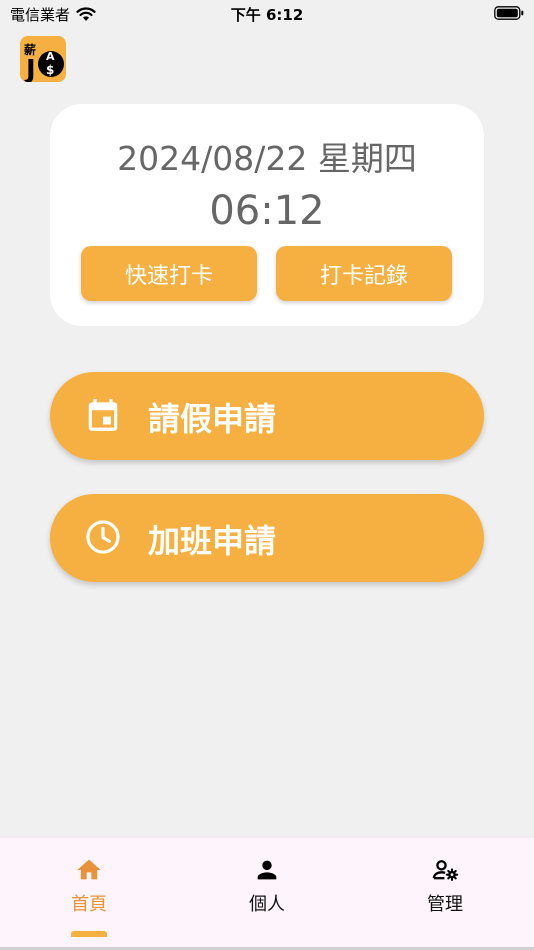  I want to click on leave-request-button: 請假申請, so click(267, 416).